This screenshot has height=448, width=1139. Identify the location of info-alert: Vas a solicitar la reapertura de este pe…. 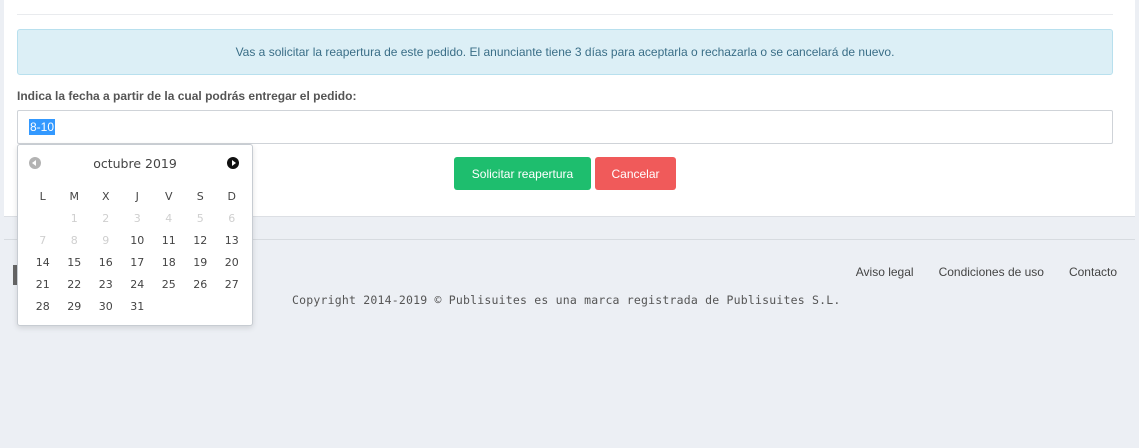
(565, 52).